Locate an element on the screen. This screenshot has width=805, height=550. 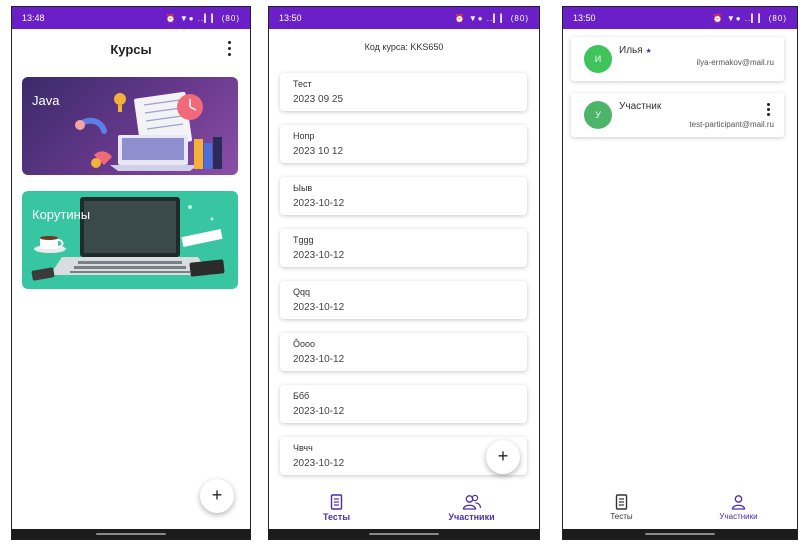
course-title: Java is located at coordinates (46, 100).